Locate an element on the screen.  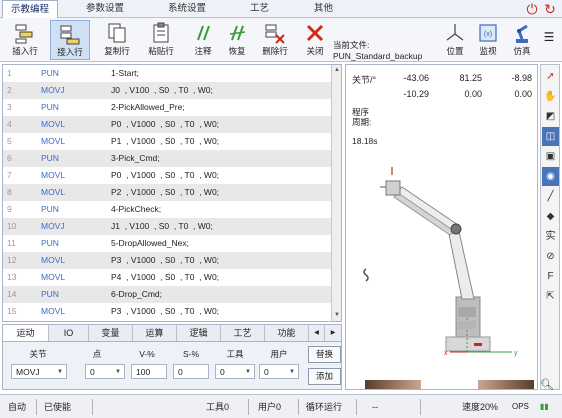
program-row: 8 MOVL P2 , V1000 , S0 , T0 , W0; is located at coordinates (167, 192).